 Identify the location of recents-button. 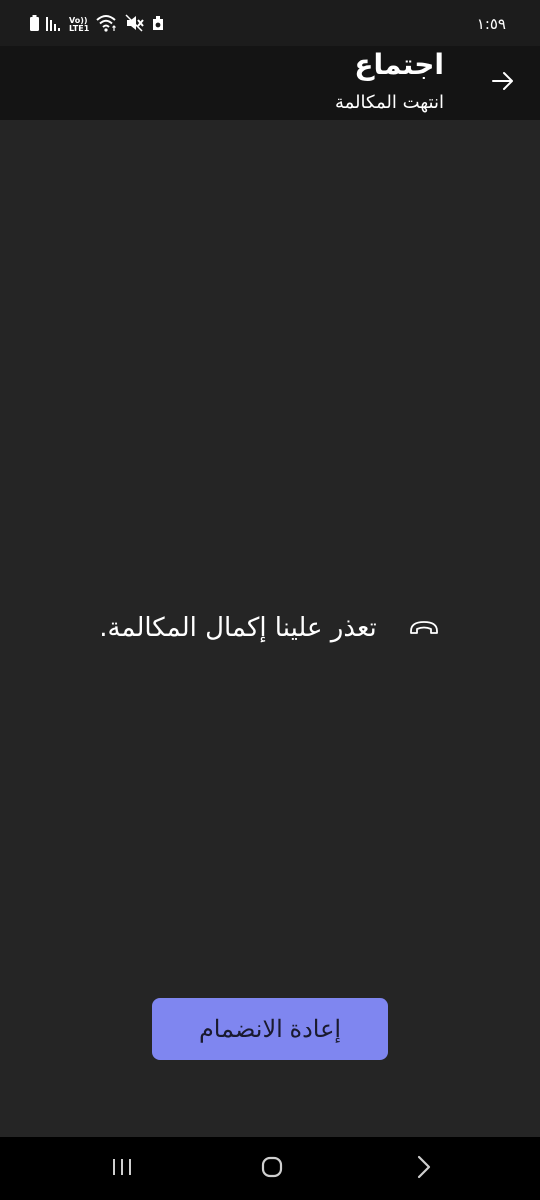
(122, 1169).